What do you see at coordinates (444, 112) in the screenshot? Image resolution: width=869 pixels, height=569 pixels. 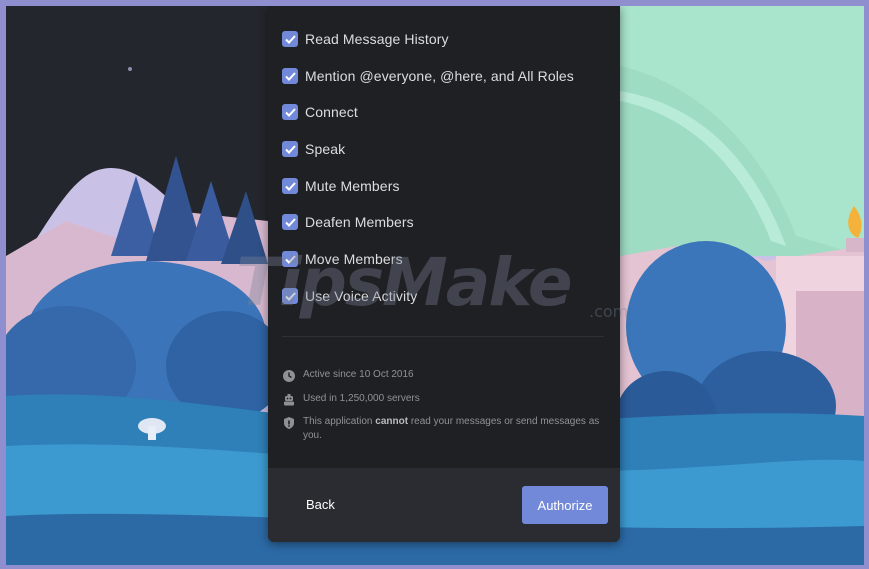 I see `permission-item-connect: Connect` at bounding box center [444, 112].